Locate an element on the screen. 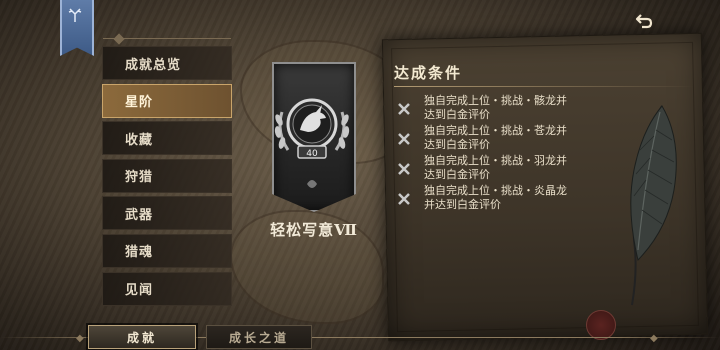 The image size is (720, 350). emblem-level: 40 is located at coordinates (312, 154).